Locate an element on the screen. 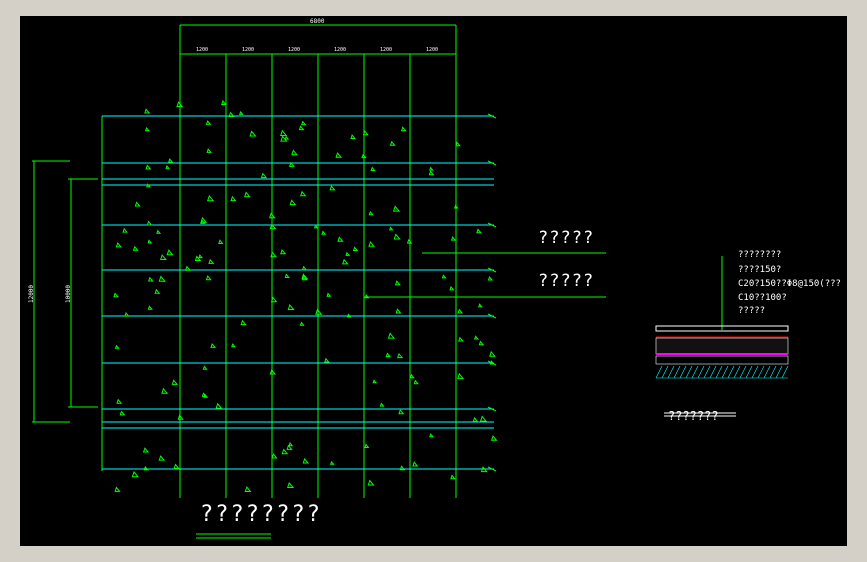 The height and width of the screenshot is (562, 867). layer-label-5: ????? is located at coordinates (752, 311).